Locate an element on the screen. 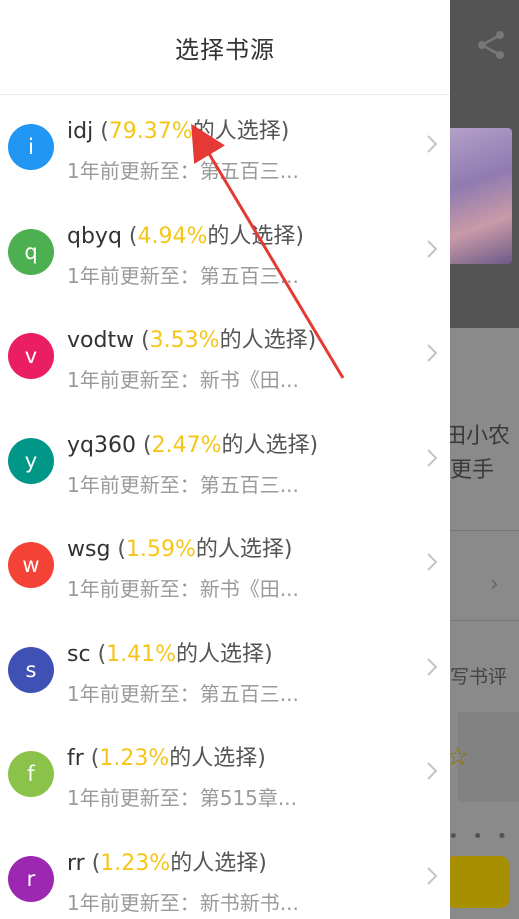  avatar-letter: q is located at coordinates (31, 251).